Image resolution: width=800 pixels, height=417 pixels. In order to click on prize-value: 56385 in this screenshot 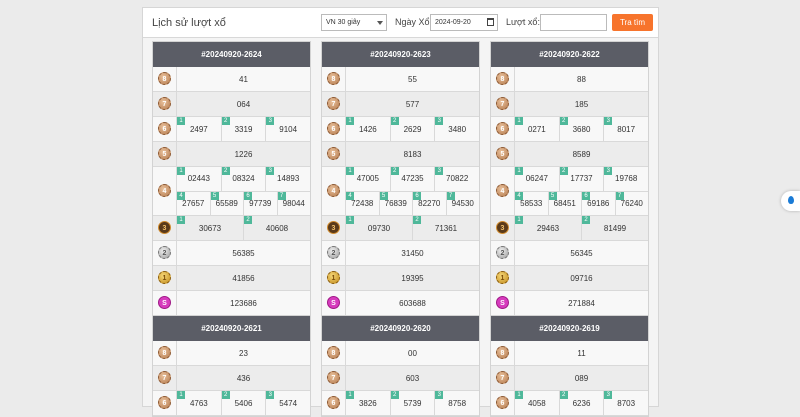, I will do `click(243, 253)`.